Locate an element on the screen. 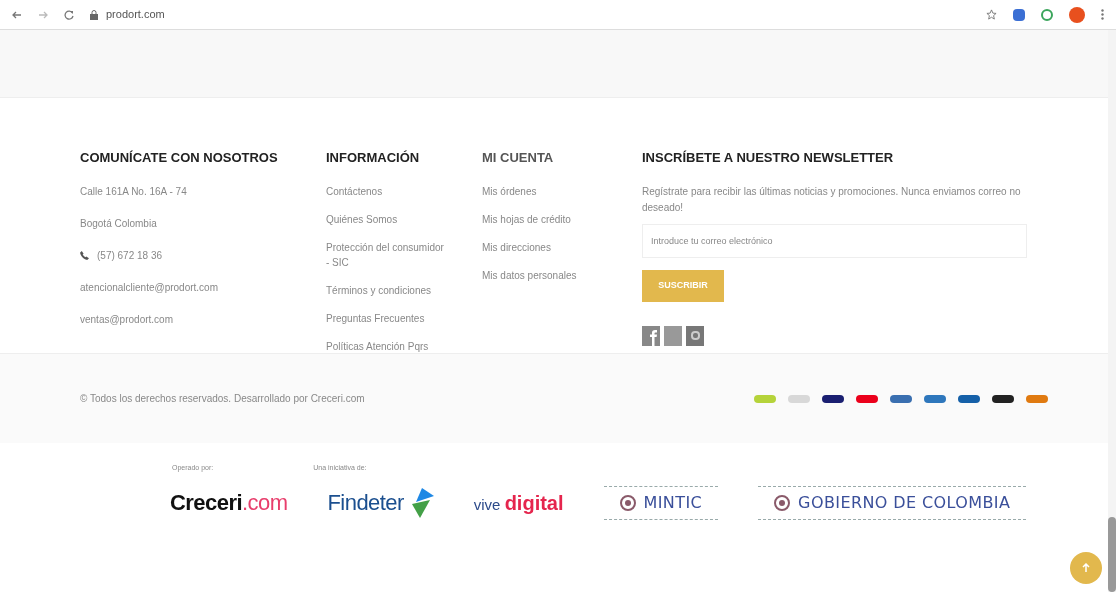 The height and width of the screenshot is (592, 1116). footer-link: Mis datos personales is located at coordinates (562, 275).